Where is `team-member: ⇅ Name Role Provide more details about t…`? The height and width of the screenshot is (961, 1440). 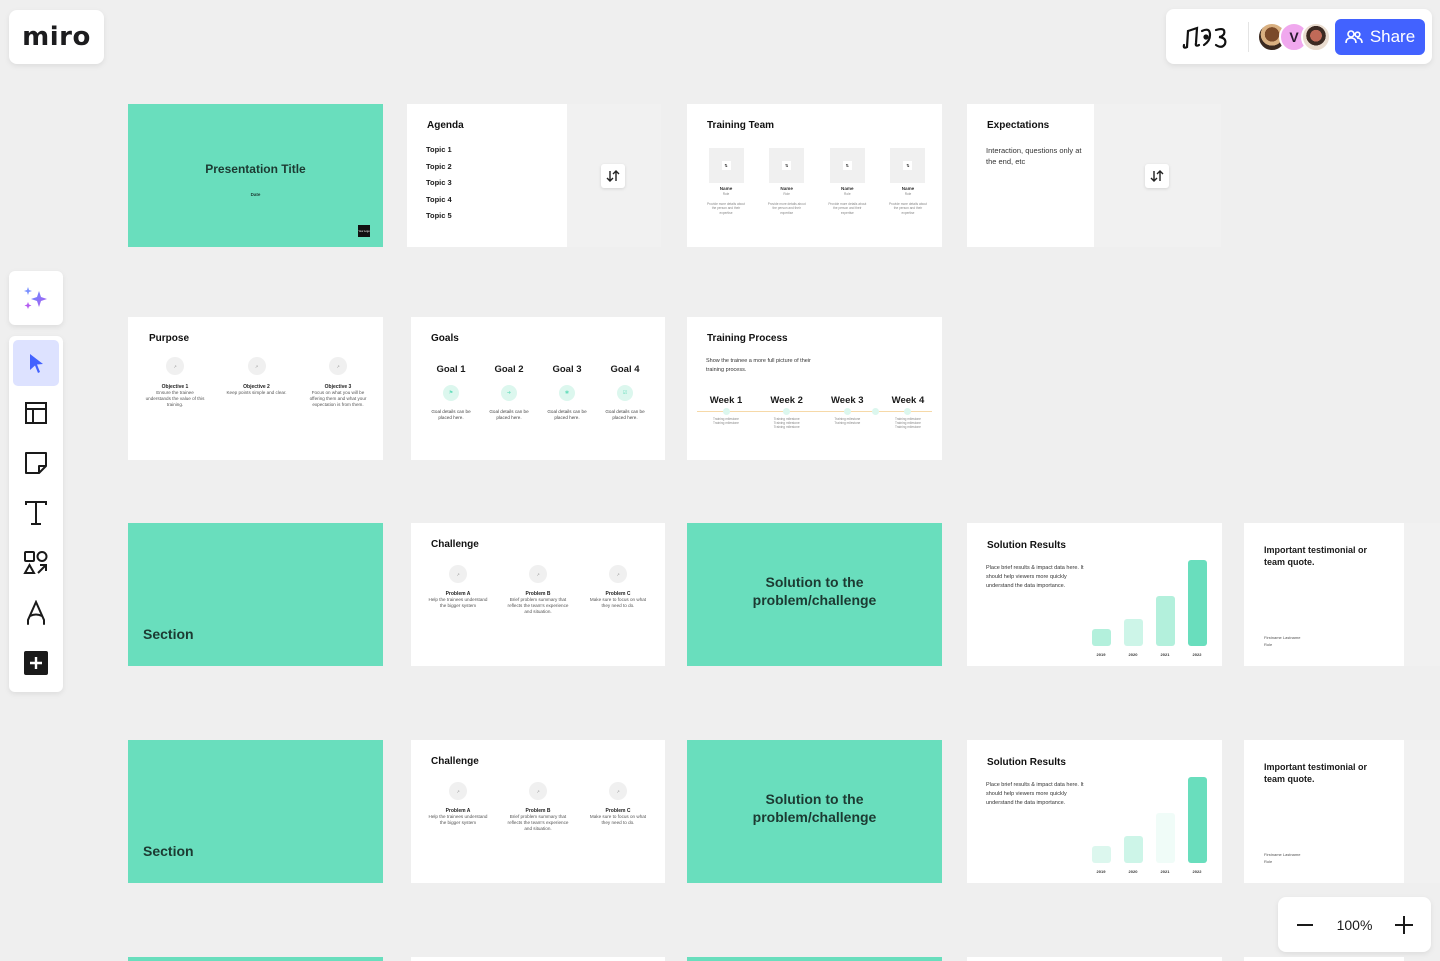
team-member: ⇅ Name Role Provide more details about t… is located at coordinates (787, 181).